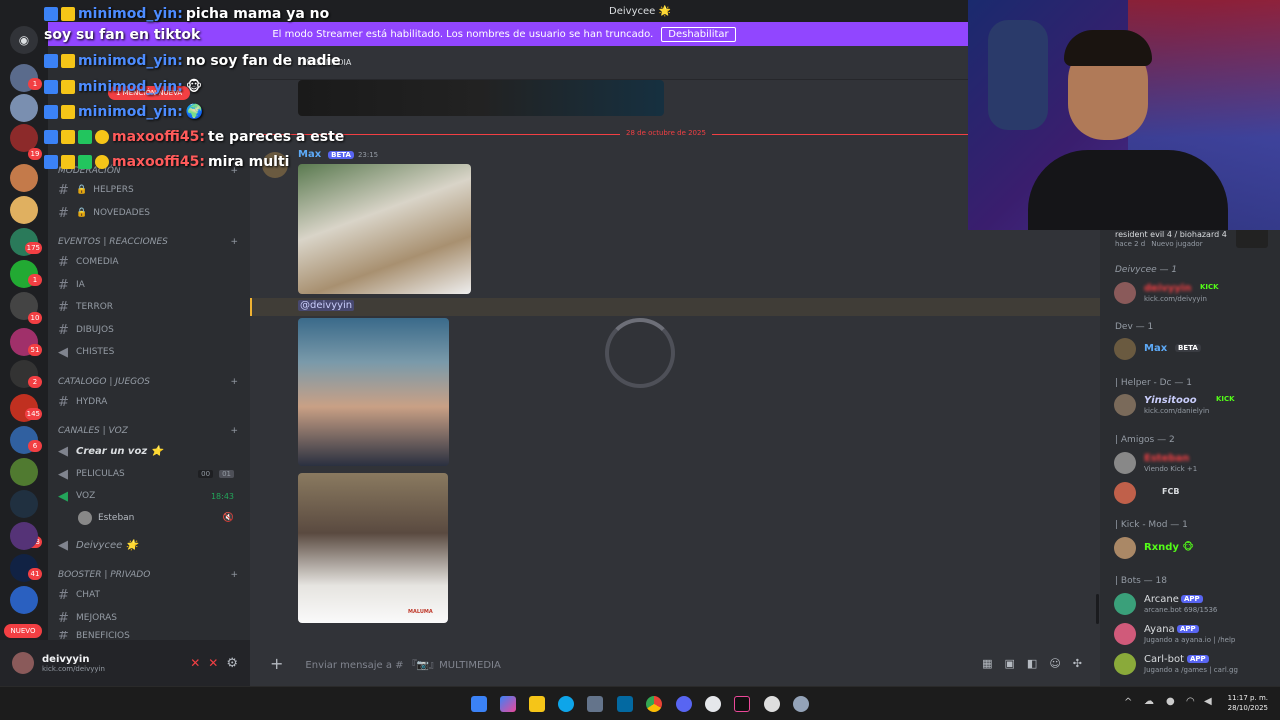 Image resolution: width=1280 pixels, height=720 pixels. I want to click on tiktok-icon, so click(742, 704).